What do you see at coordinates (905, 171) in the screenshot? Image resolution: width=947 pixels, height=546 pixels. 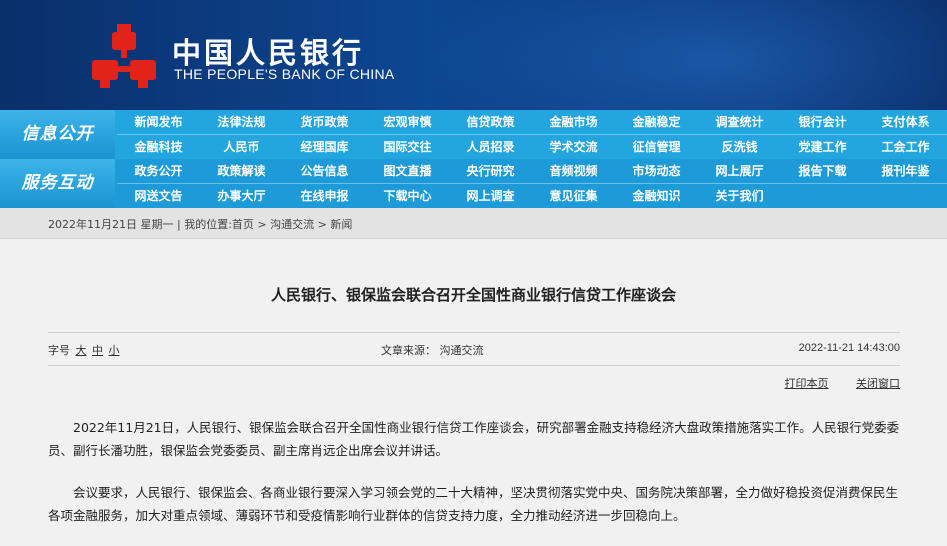 I see `nav-link: 报刊年鉴` at bounding box center [905, 171].